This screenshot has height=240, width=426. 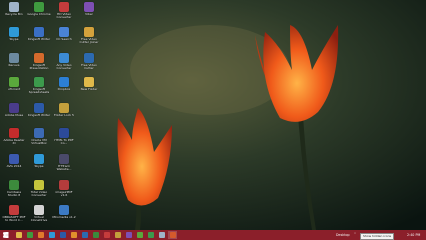 I want to click on mcomedia-icon, so click(x=64, y=210).